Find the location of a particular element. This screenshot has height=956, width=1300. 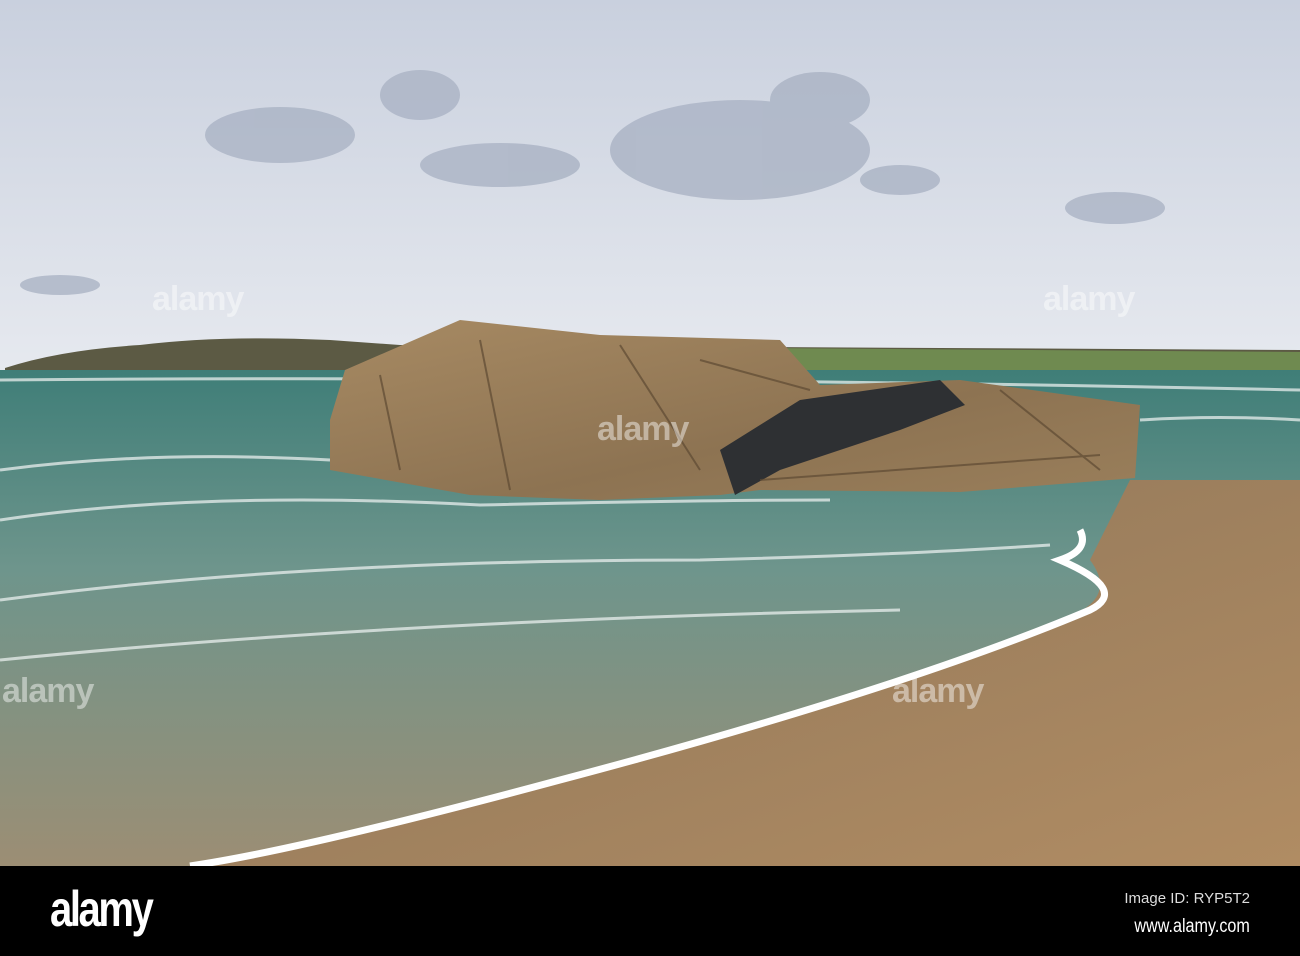

footer-bar: alamy Image ID: RYP5T2 www.alamy.com is located at coordinates (650, 911).